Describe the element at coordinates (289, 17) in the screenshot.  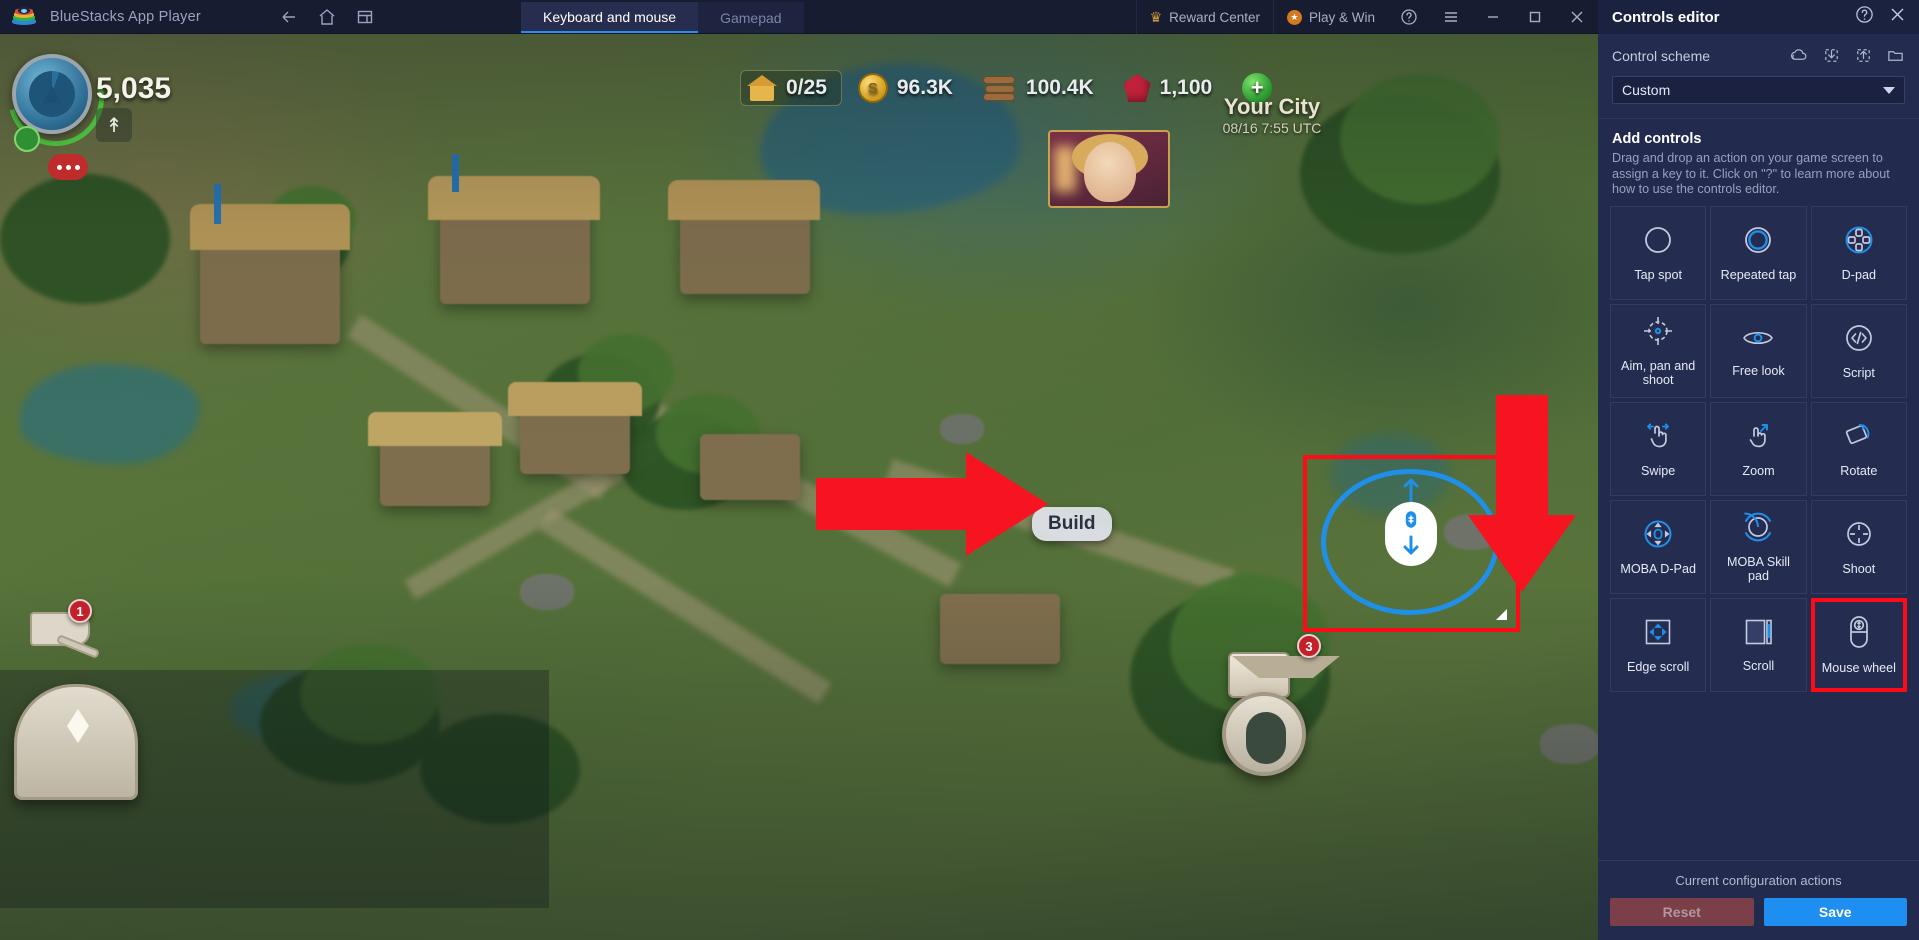
I see `back-icon` at that location.